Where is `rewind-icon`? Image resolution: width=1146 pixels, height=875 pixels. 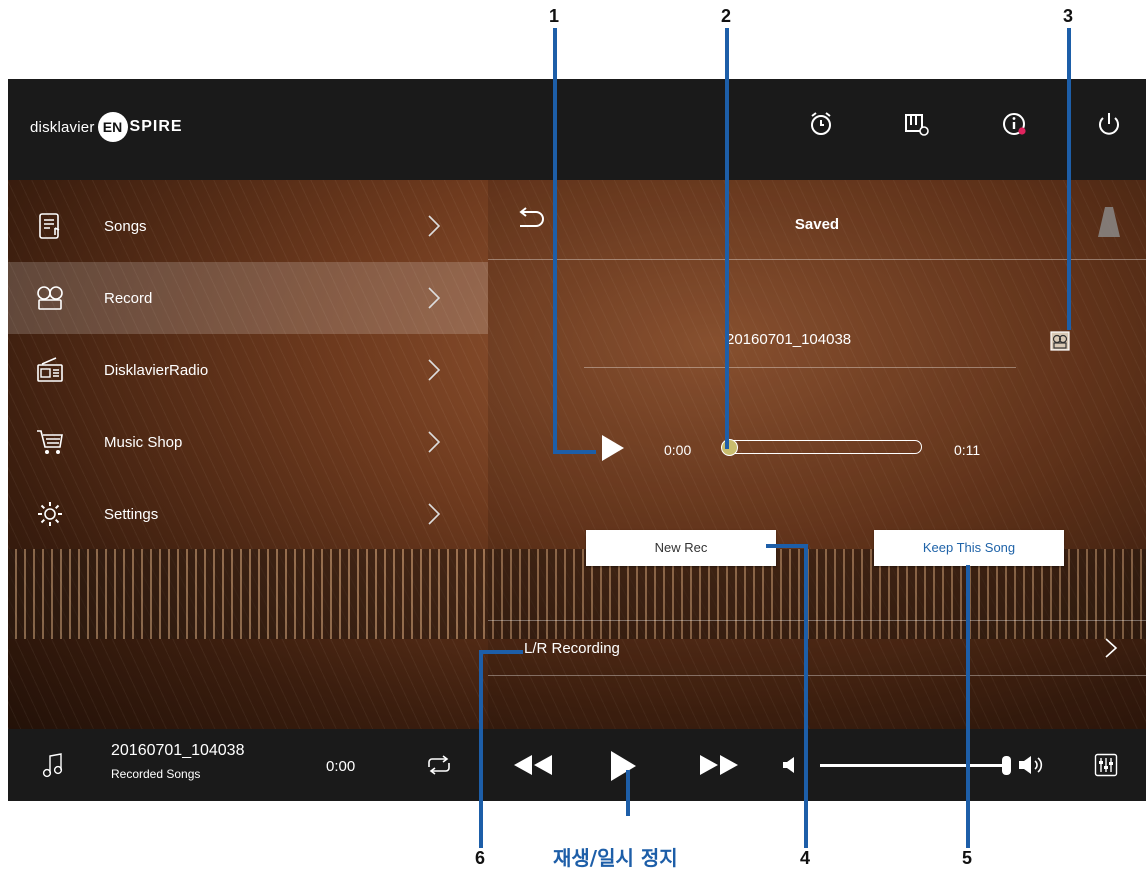 rewind-icon is located at coordinates (533, 765).